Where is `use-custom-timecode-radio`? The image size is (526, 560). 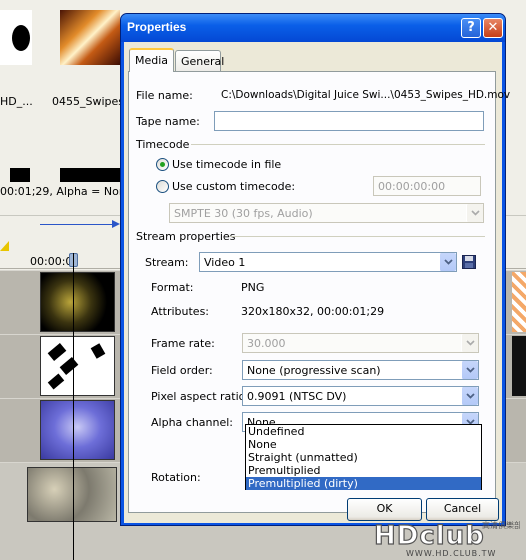 use-custom-timecode-radio is located at coordinates (162, 186).